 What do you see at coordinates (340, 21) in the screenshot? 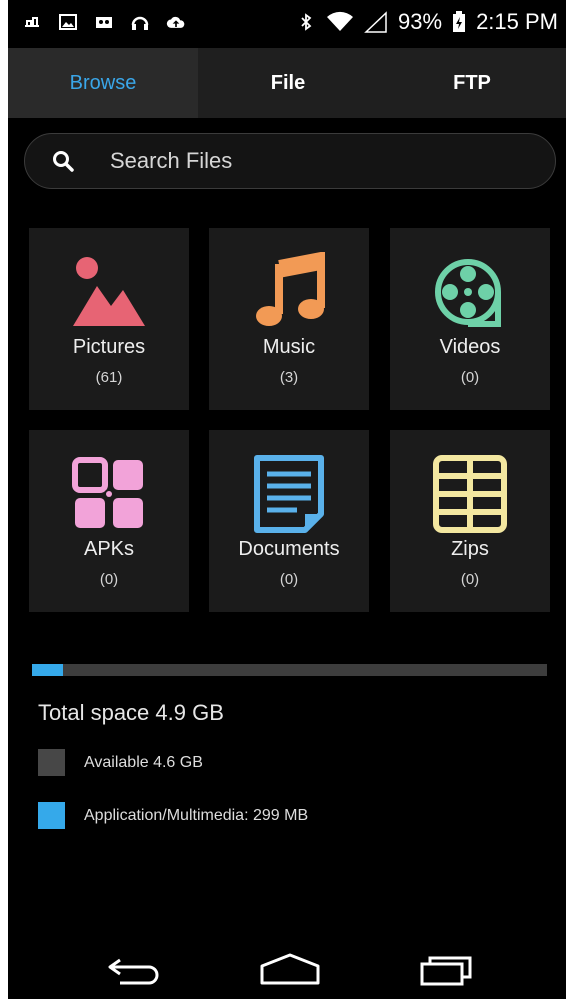
I see `wifi-icon` at bounding box center [340, 21].